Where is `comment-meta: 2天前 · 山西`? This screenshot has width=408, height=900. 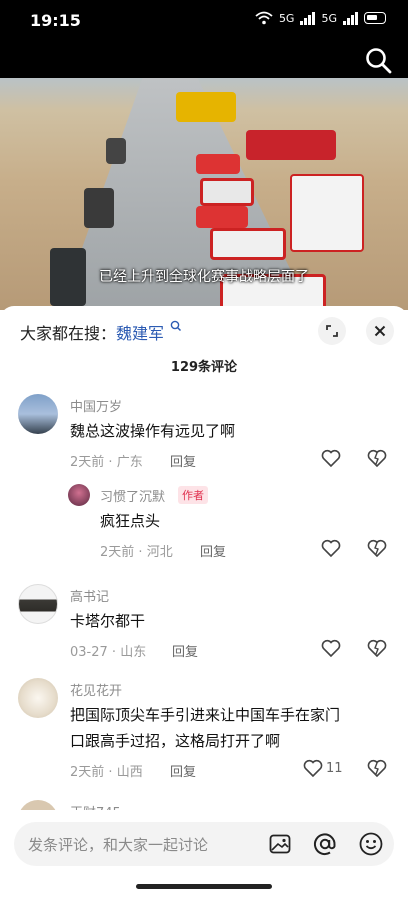
comment-meta: 2天前 · 山西 is located at coordinates (106, 772).